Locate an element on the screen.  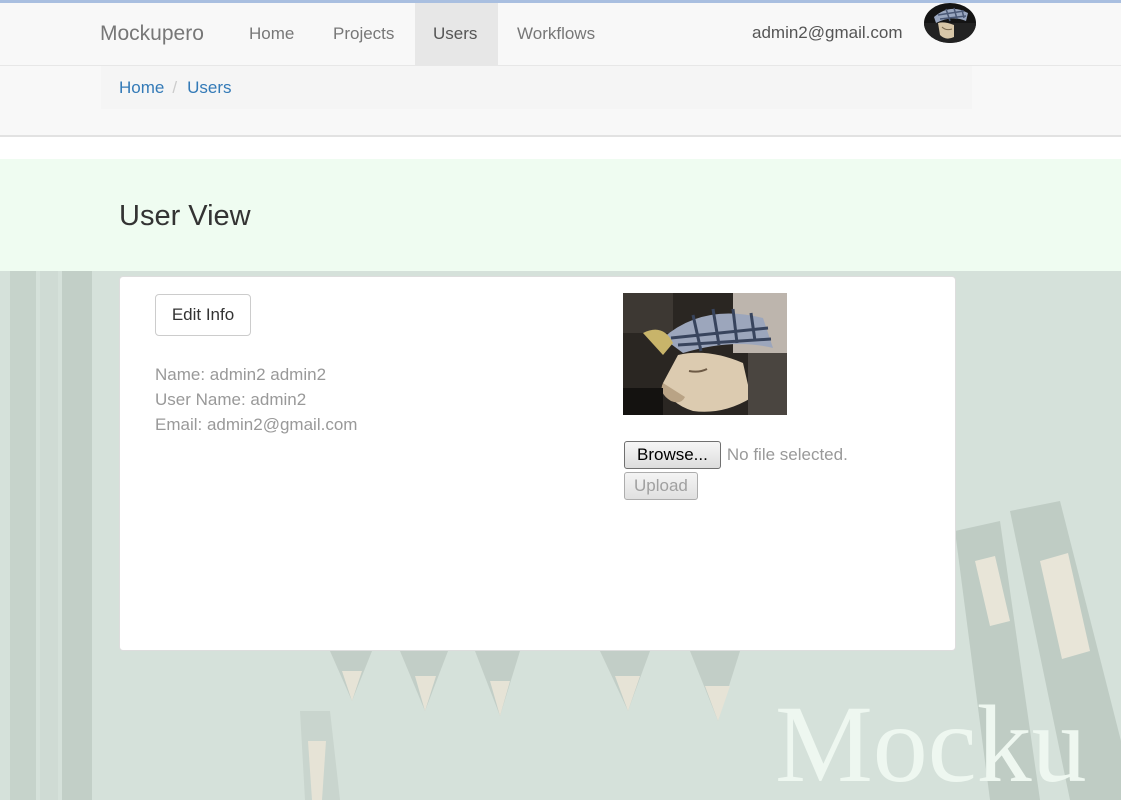
nav-workflows: Workflows is located at coordinates (556, 34).